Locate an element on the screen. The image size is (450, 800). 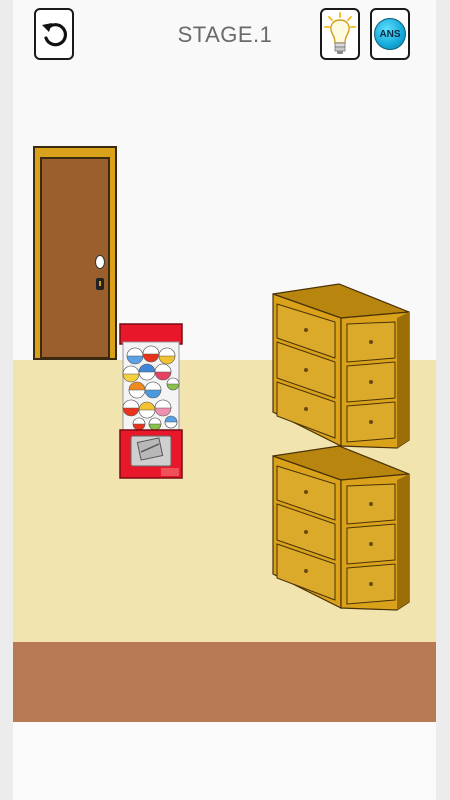
lightbulb-icon is located at coordinates (340, 33).